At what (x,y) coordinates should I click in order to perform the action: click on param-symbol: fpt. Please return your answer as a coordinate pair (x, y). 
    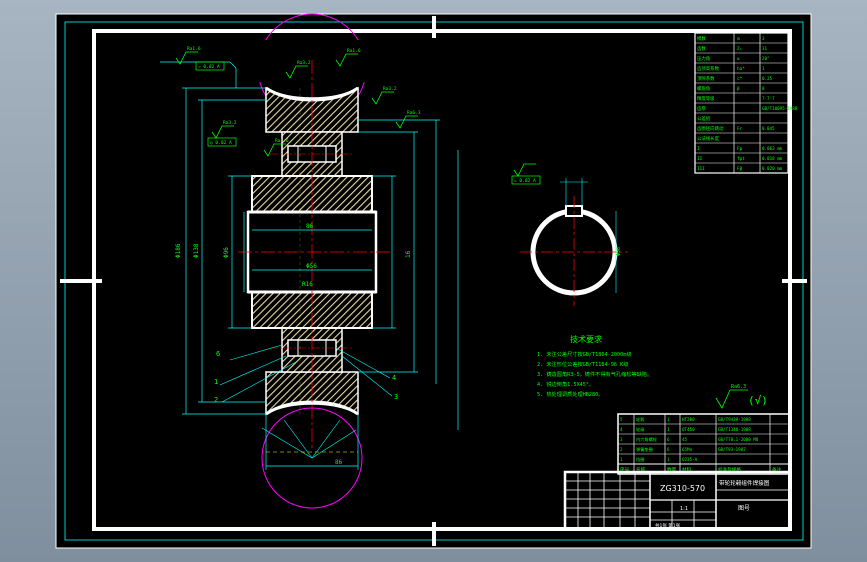
    Looking at the image, I should click on (741, 159).